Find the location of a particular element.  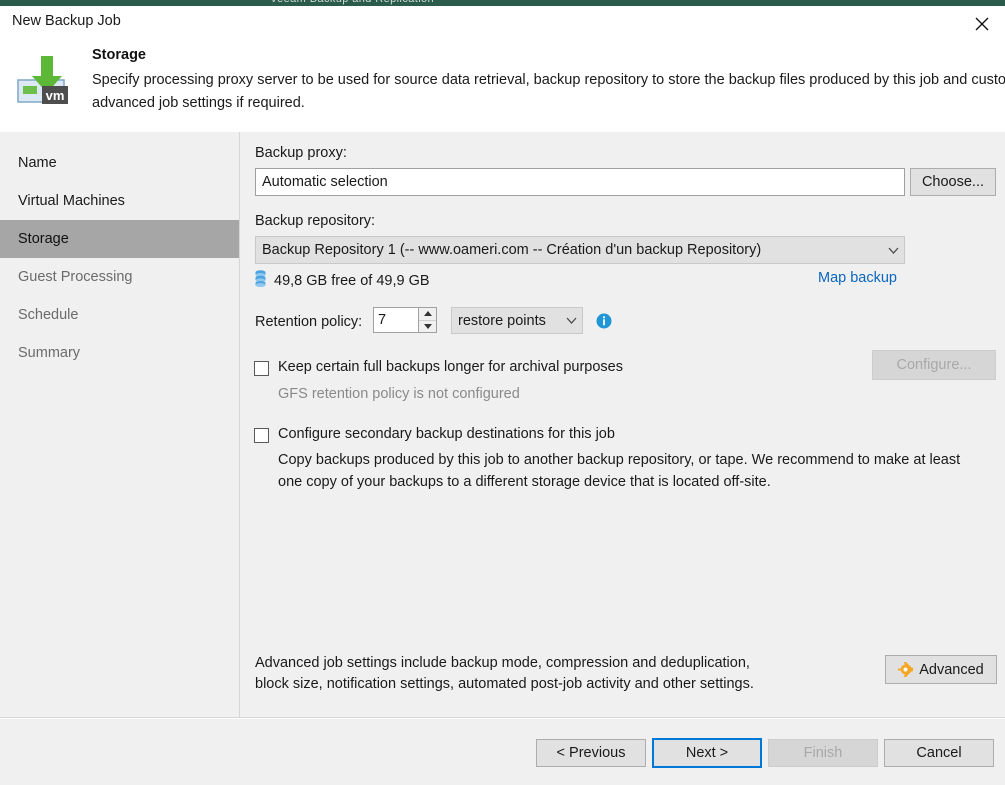

free-space-text: 49,8 GB free of 49,9 GB is located at coordinates (352, 280).